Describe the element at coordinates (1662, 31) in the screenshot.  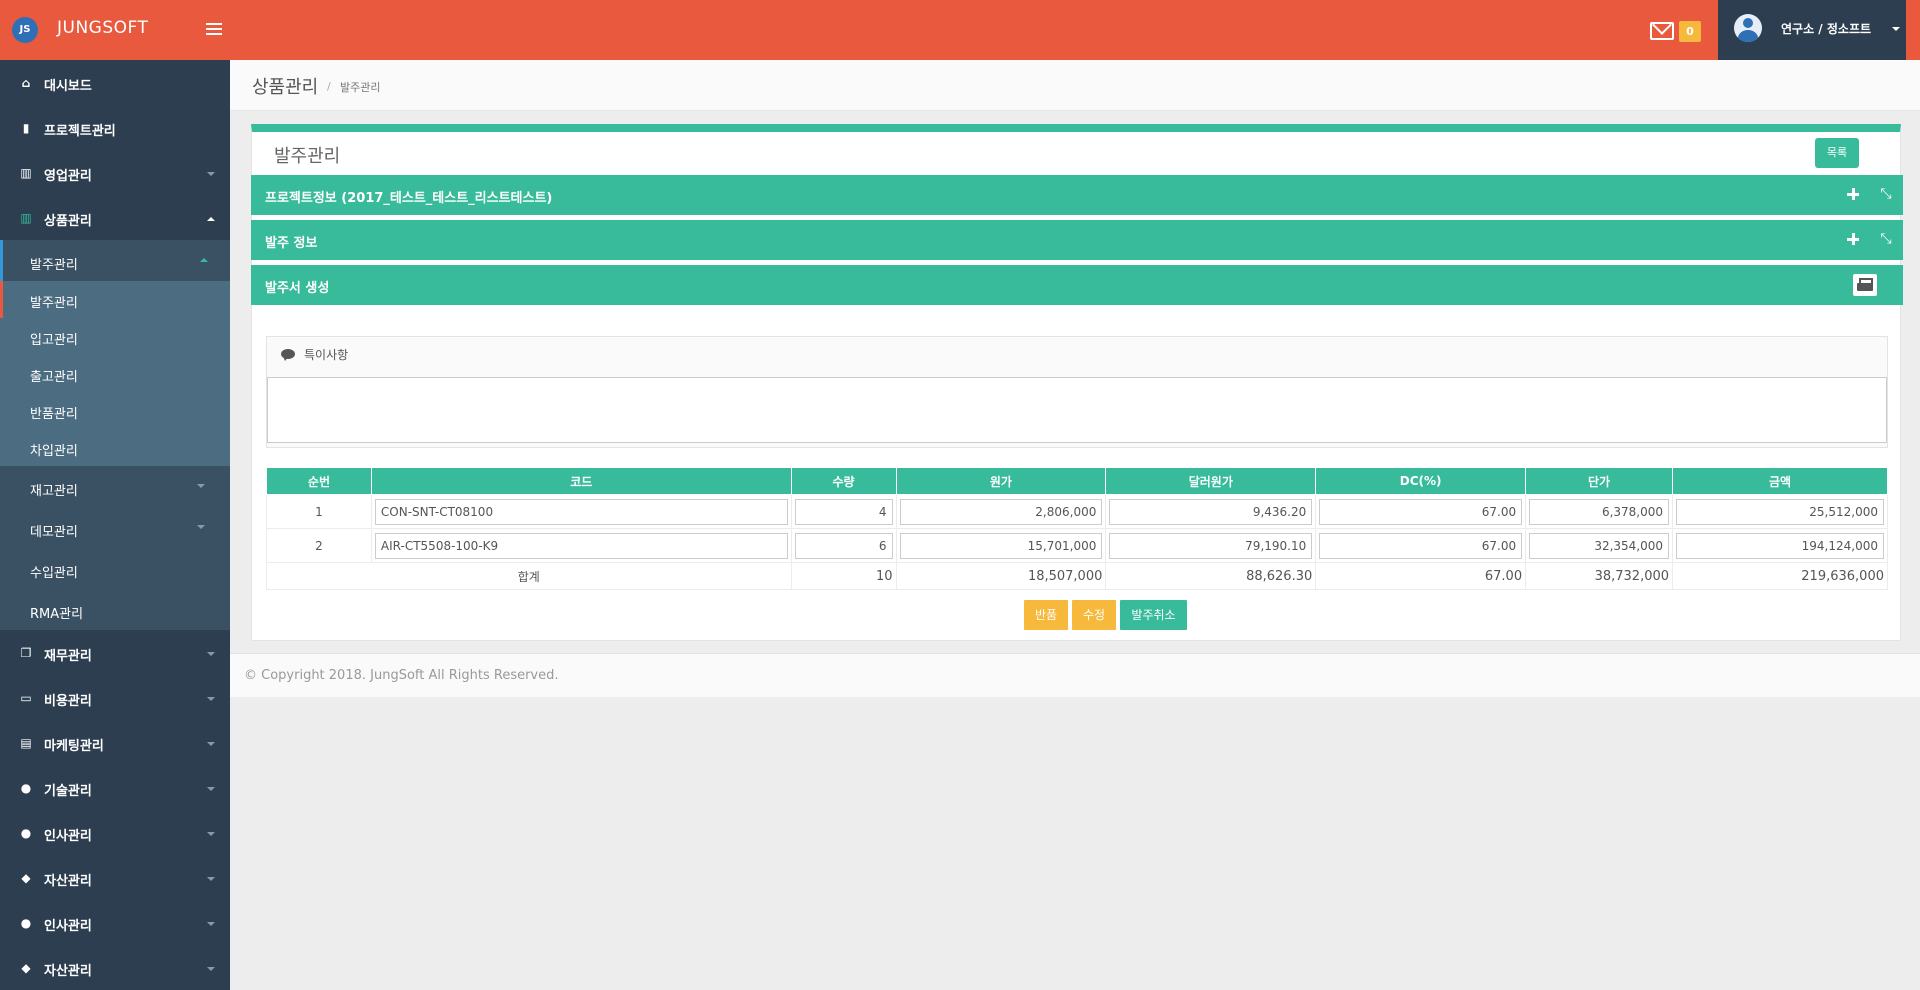
I see `mail-icon` at that location.